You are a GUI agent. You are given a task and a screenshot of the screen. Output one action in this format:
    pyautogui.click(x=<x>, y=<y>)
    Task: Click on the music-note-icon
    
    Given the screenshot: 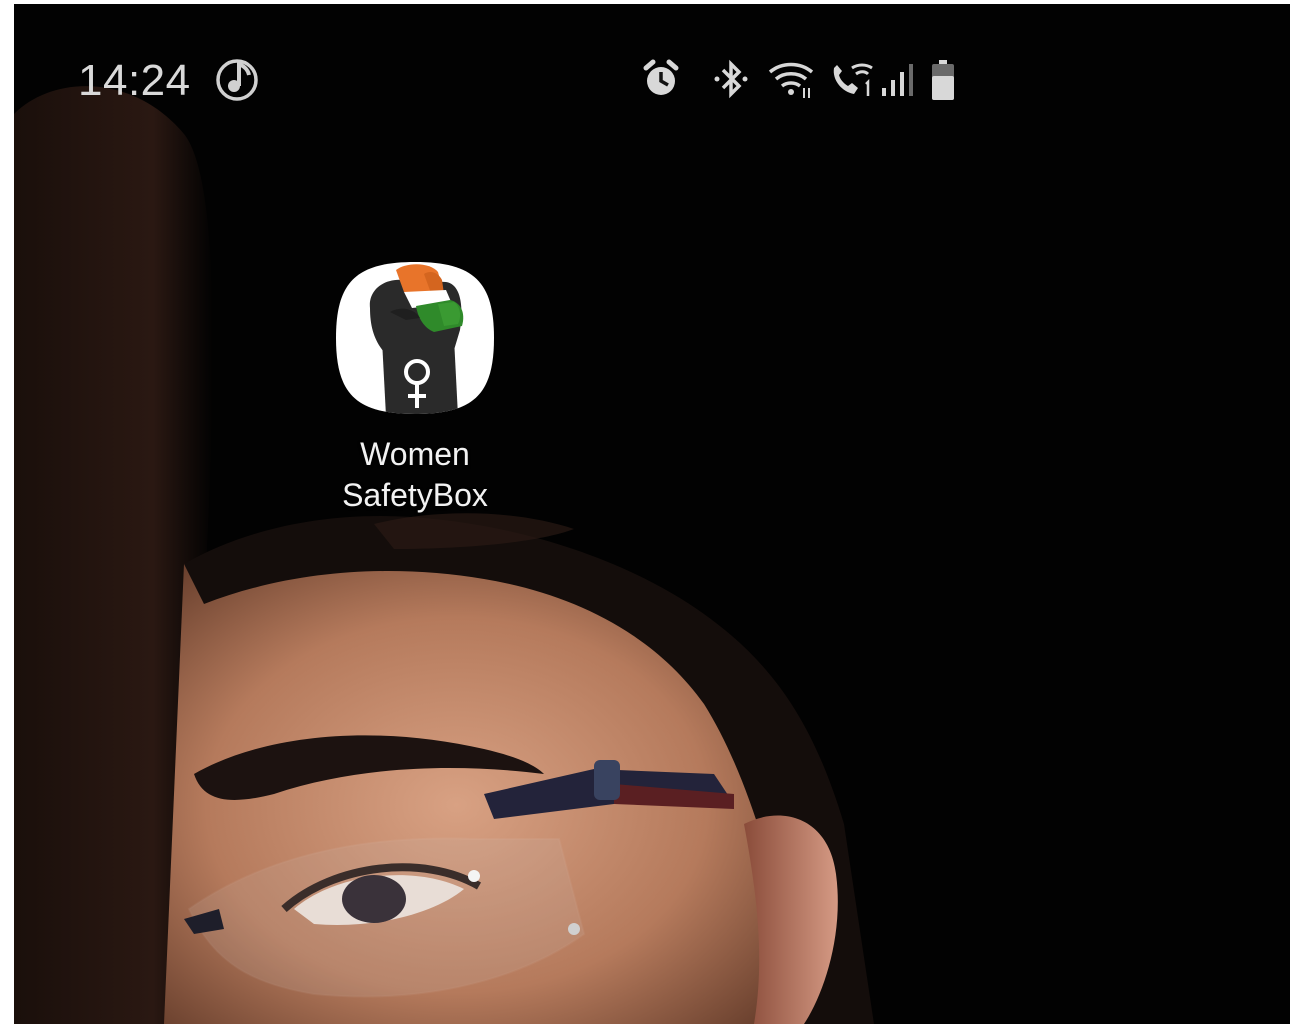 What is the action you would take?
    pyautogui.click(x=237, y=80)
    